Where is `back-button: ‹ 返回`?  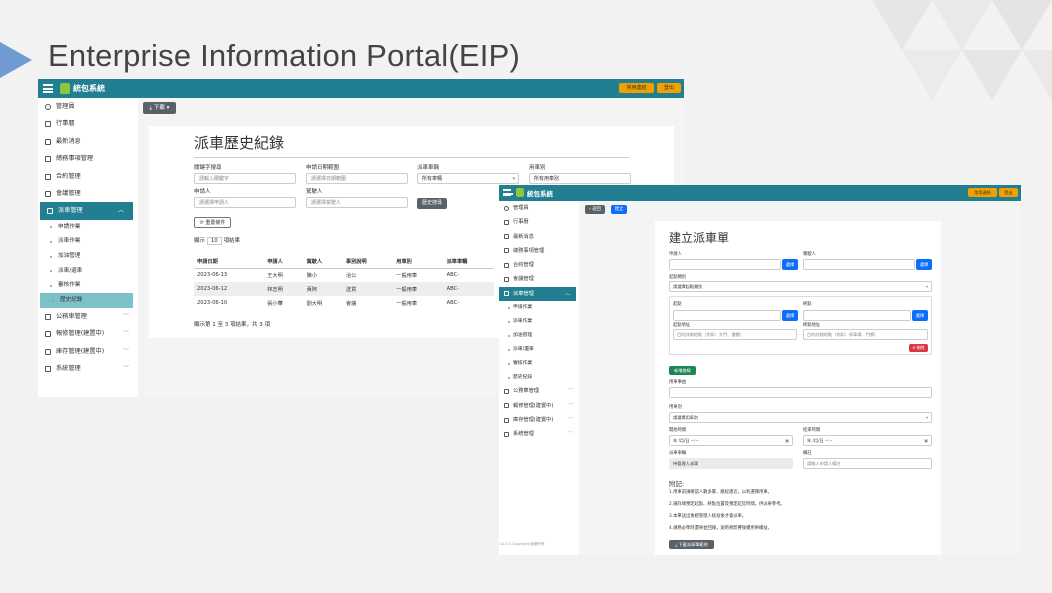
back-button: ‹ 返回 is located at coordinates (595, 209).